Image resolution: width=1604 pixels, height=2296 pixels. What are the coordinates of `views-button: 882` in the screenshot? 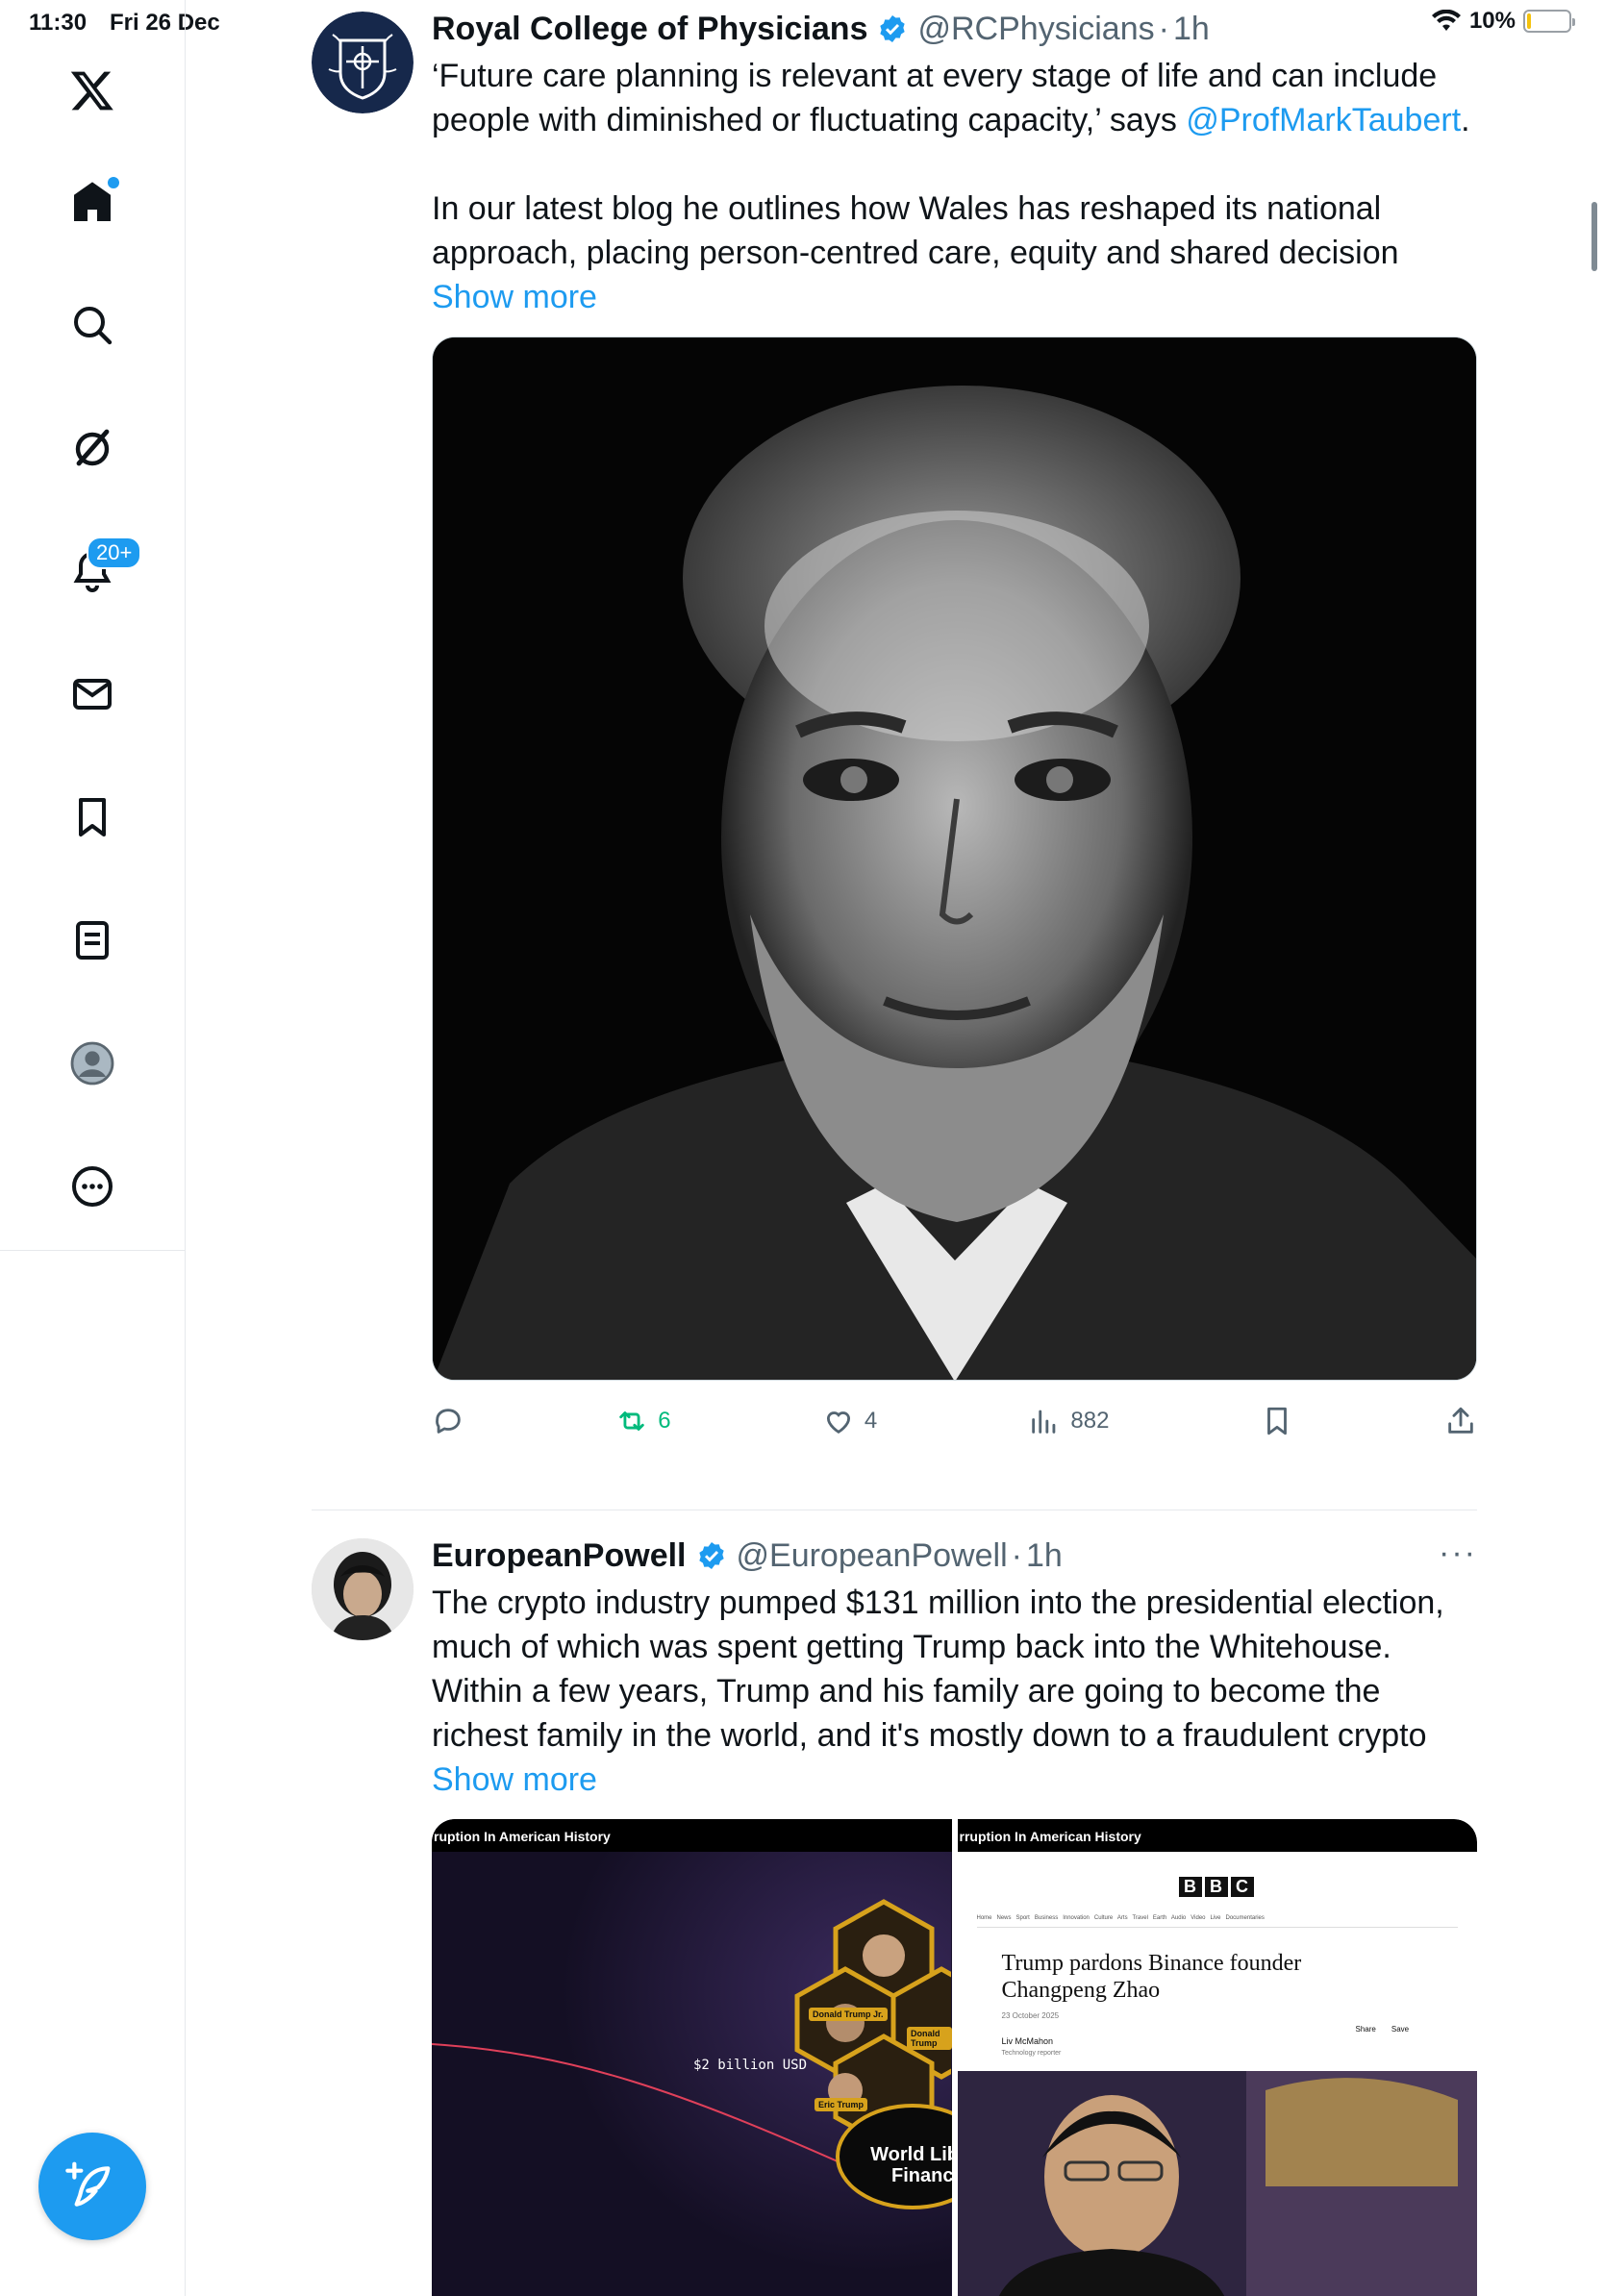 It's located at (1068, 1421).